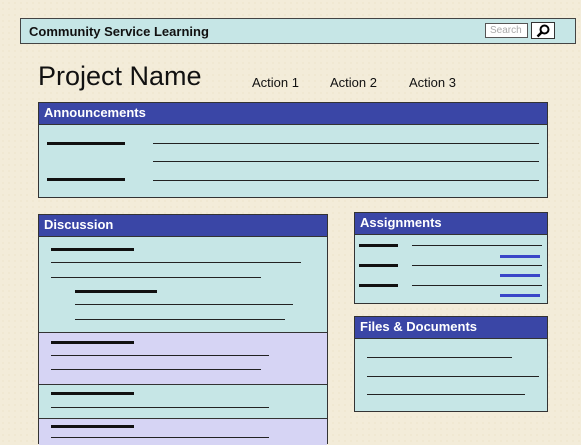 The height and width of the screenshot is (445, 581). What do you see at coordinates (298, 31) in the screenshot?
I see `app-header-bar: Community Service Learning Search` at bounding box center [298, 31].